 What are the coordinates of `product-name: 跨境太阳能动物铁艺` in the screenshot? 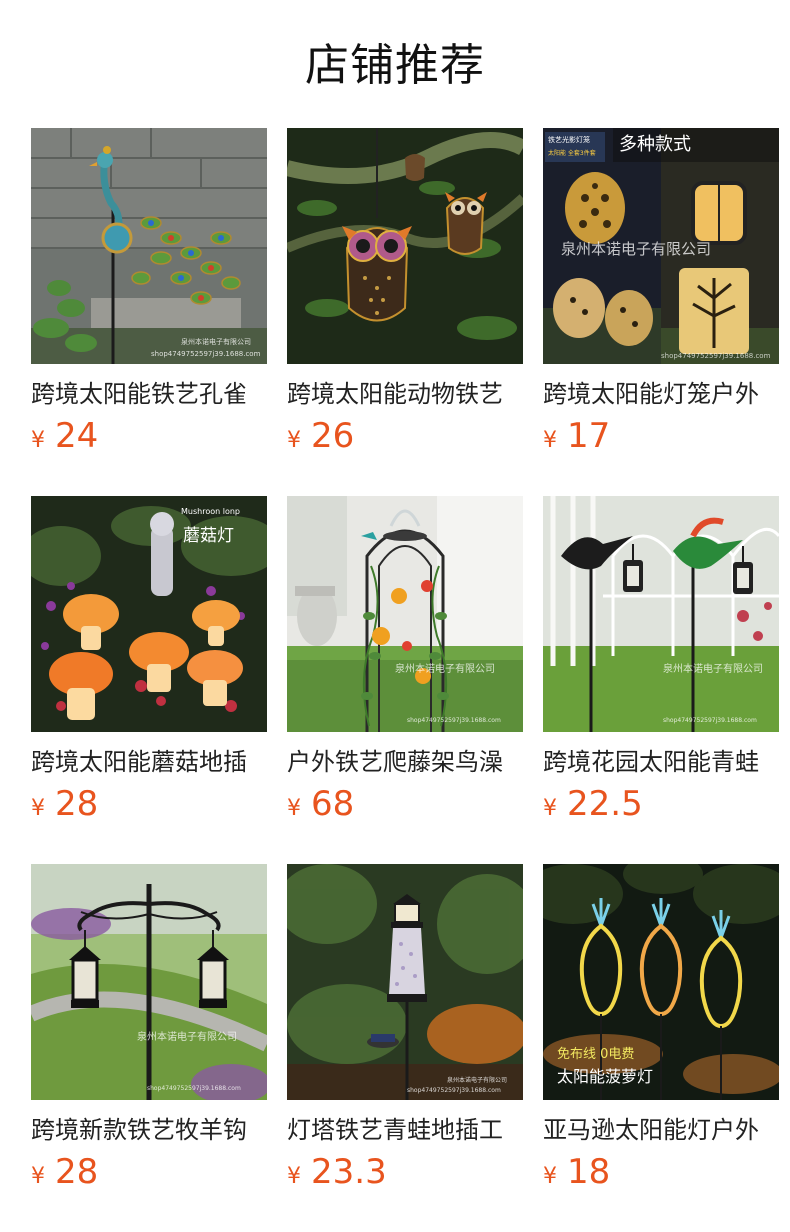 It's located at (405, 394).